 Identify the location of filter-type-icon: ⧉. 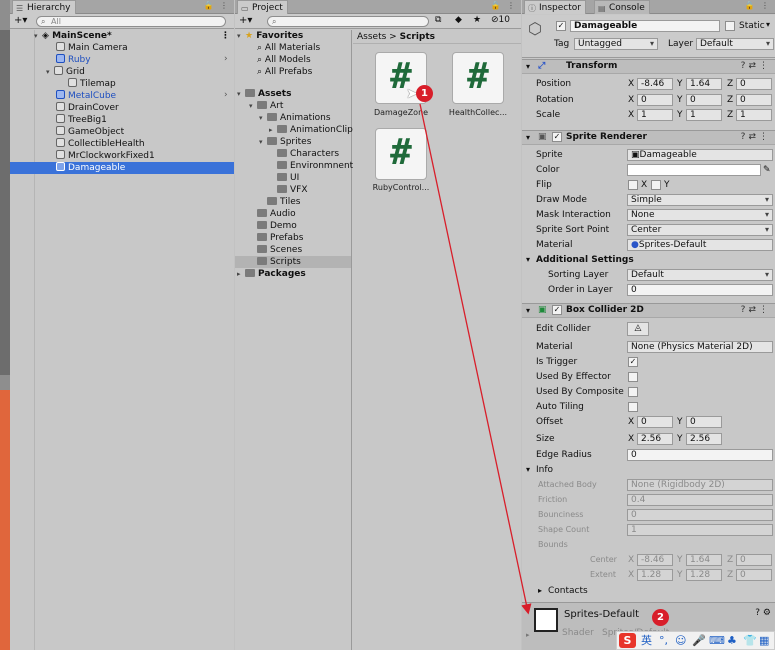
(438, 20).